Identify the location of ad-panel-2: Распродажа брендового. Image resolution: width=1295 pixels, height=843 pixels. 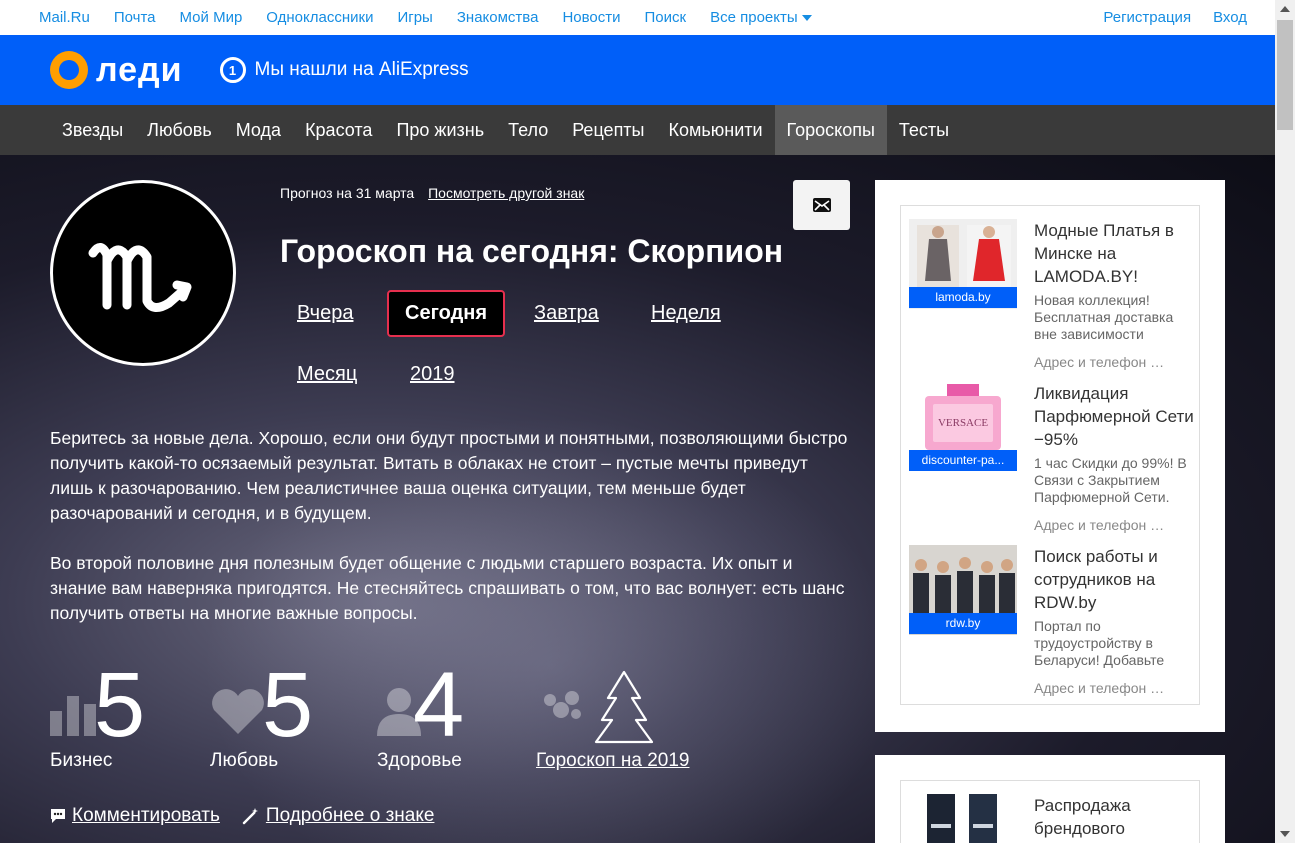
(1050, 799).